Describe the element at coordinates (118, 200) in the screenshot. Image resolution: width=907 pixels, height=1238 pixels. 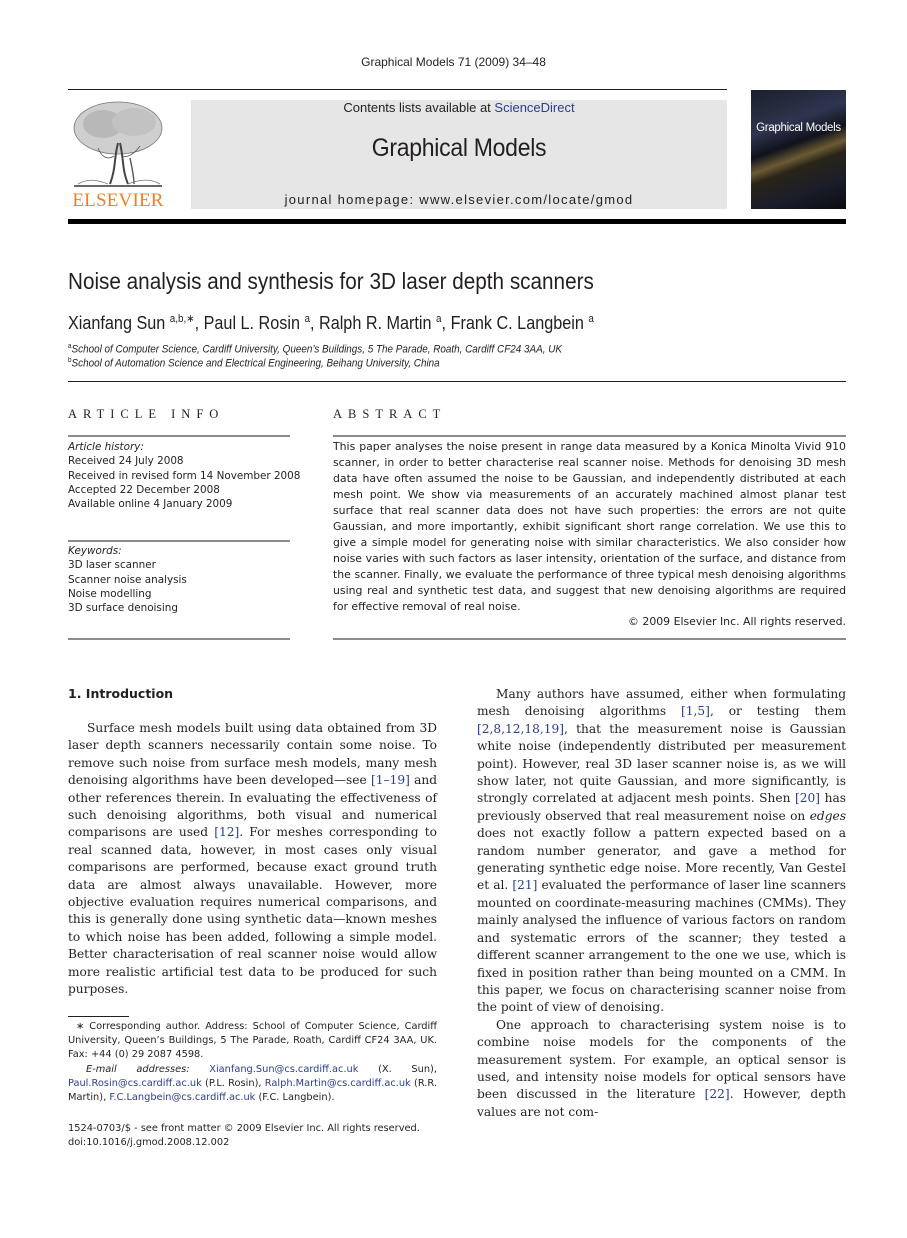
I see `elsevier-wordmark: ELSEVIER` at that location.